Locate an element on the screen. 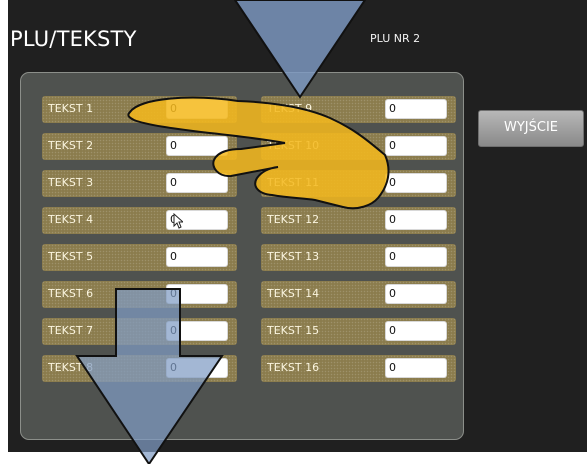  text-field-label-15: TEKST 15 is located at coordinates (293, 330).